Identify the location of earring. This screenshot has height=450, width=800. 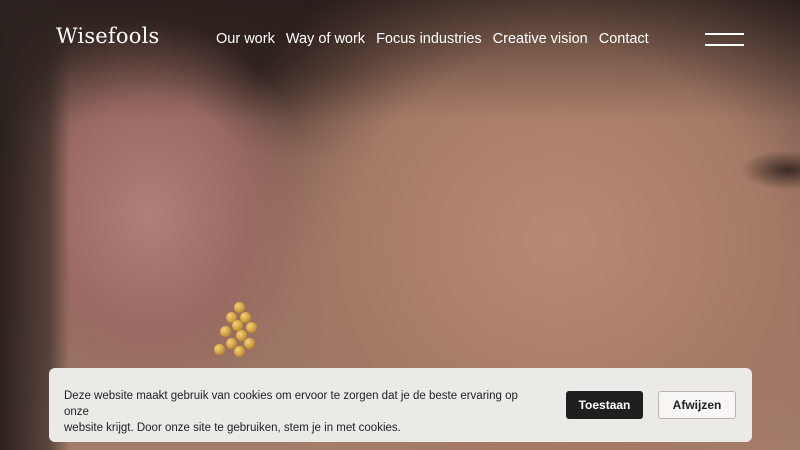
(237, 335).